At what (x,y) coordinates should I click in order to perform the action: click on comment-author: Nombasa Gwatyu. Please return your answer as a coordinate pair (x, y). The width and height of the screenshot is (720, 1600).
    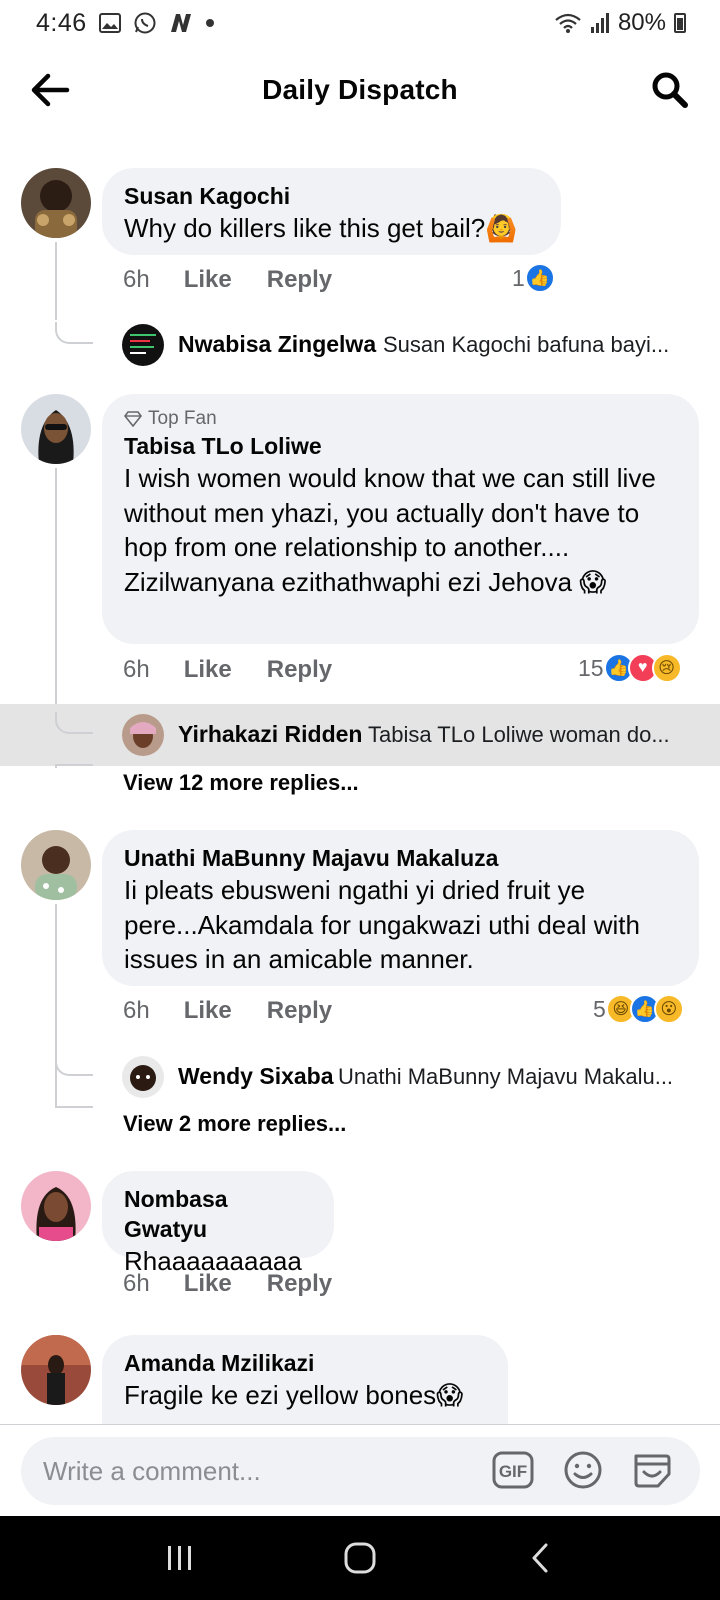
    Looking at the image, I should click on (219, 1214).